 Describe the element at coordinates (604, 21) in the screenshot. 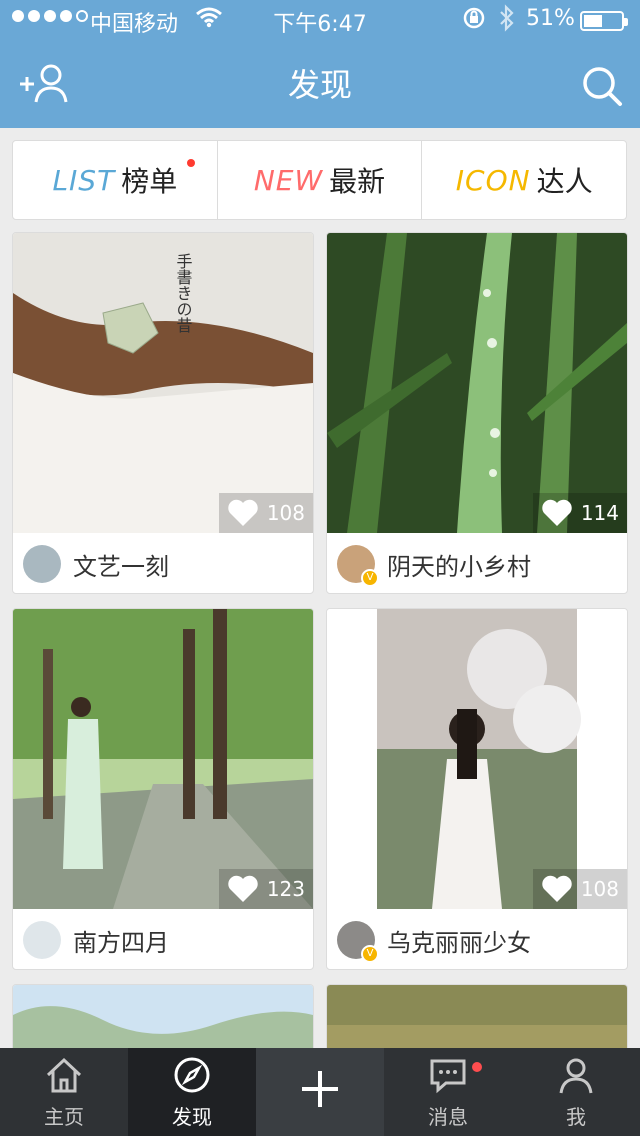

I see `battery-icon` at that location.